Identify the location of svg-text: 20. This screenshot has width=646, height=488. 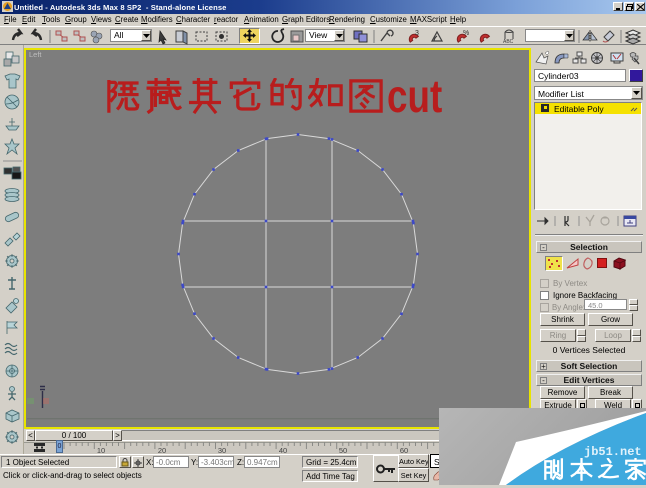
(162, 450).